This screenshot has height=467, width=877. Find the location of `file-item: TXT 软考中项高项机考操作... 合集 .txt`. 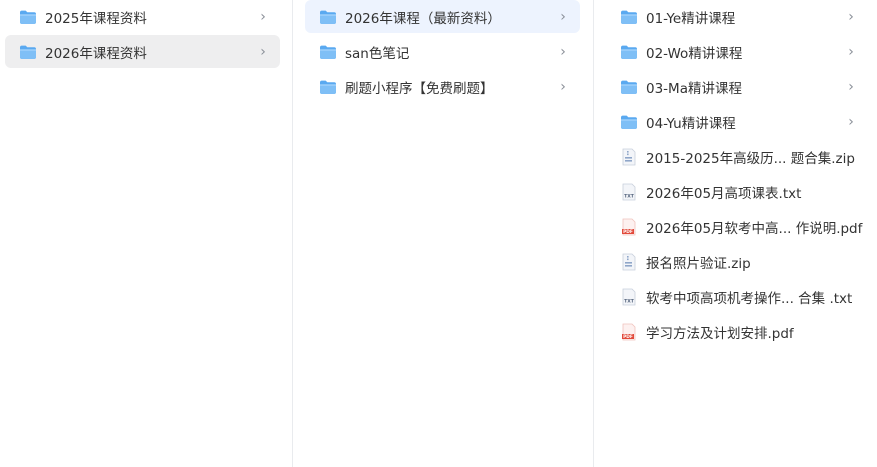

file-item: TXT 软考中项高项机考操作... 合集 .txt is located at coordinates (737, 296).